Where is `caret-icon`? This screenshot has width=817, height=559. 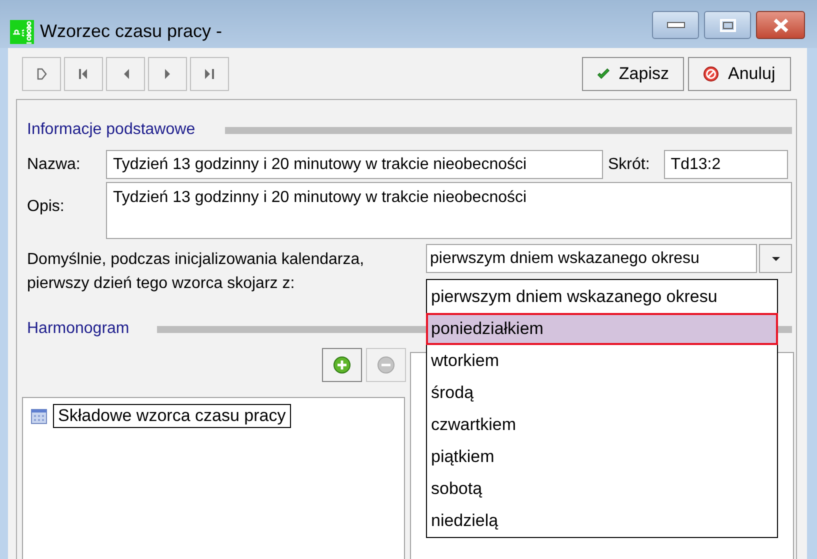 caret-icon is located at coordinates (776, 258).